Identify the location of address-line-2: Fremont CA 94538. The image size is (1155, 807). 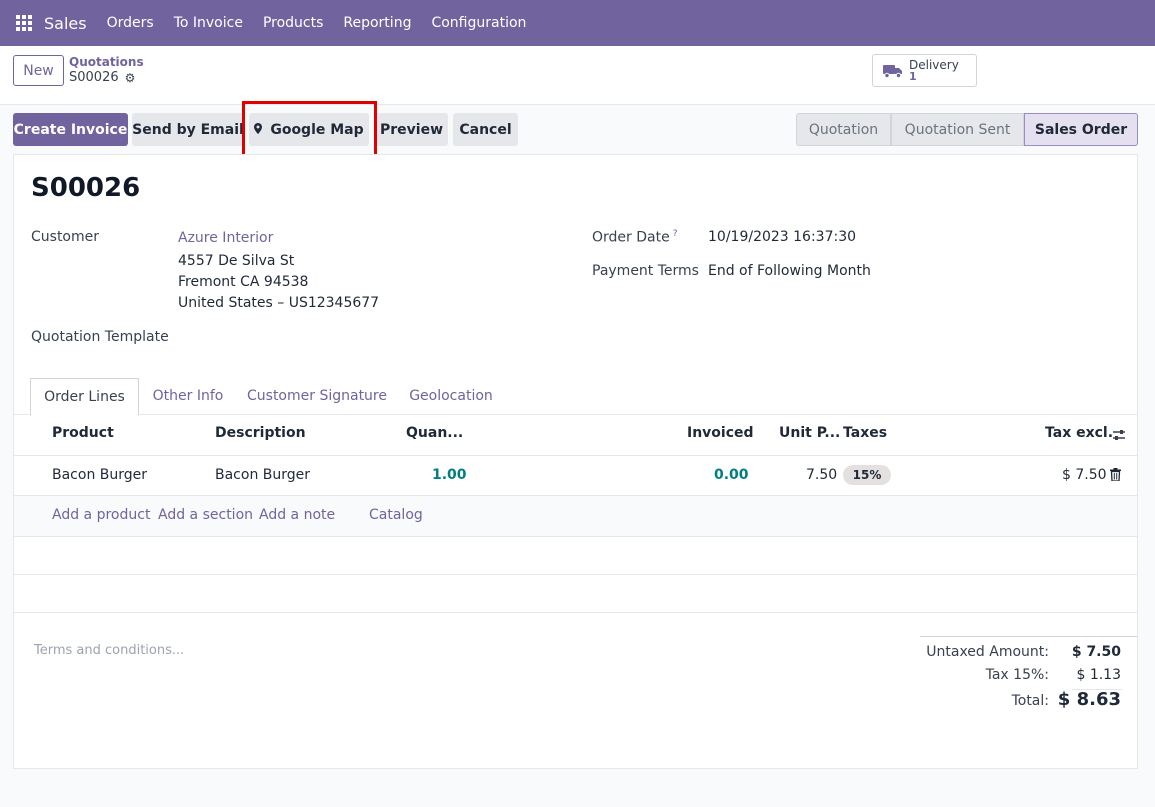
(243, 282).